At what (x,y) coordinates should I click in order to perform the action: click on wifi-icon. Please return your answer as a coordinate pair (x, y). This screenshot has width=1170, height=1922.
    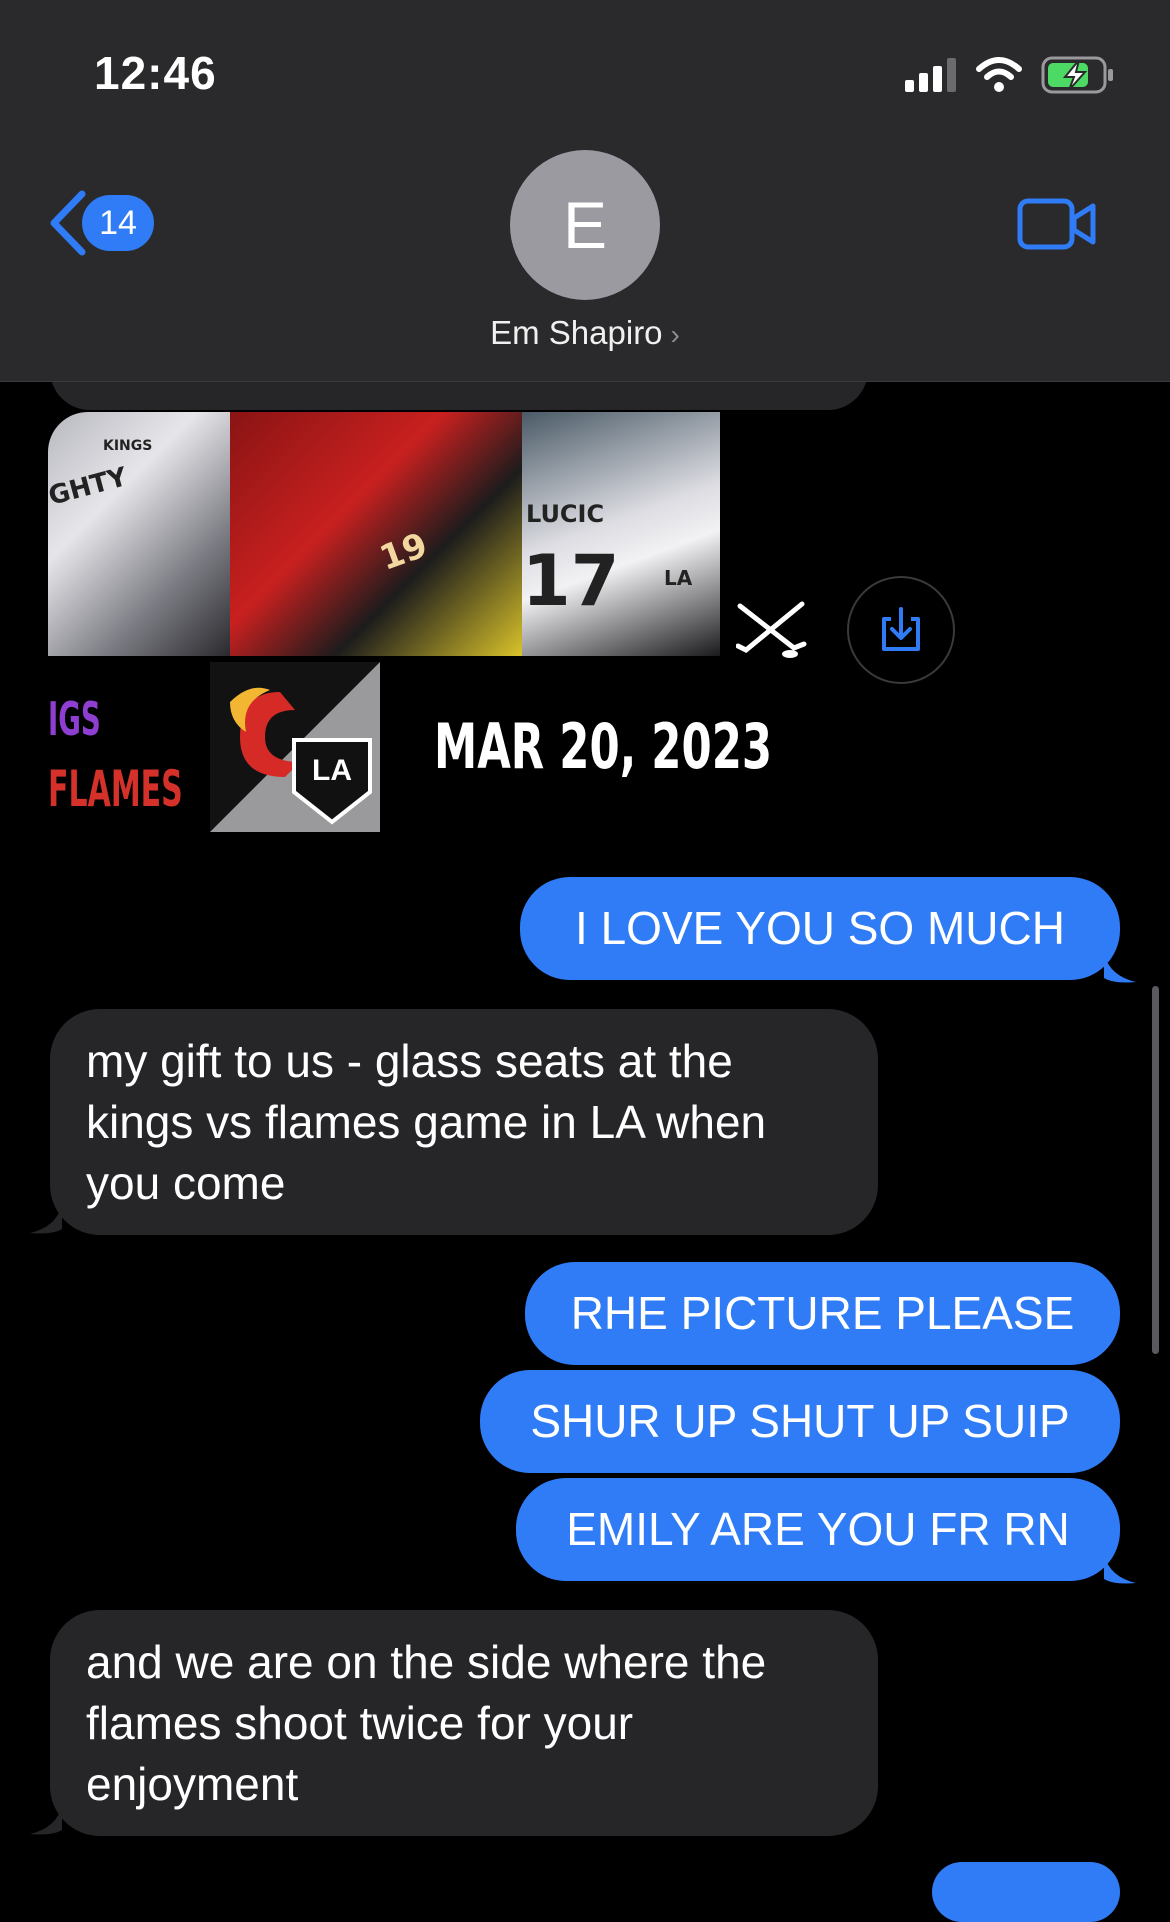
    Looking at the image, I should click on (999, 74).